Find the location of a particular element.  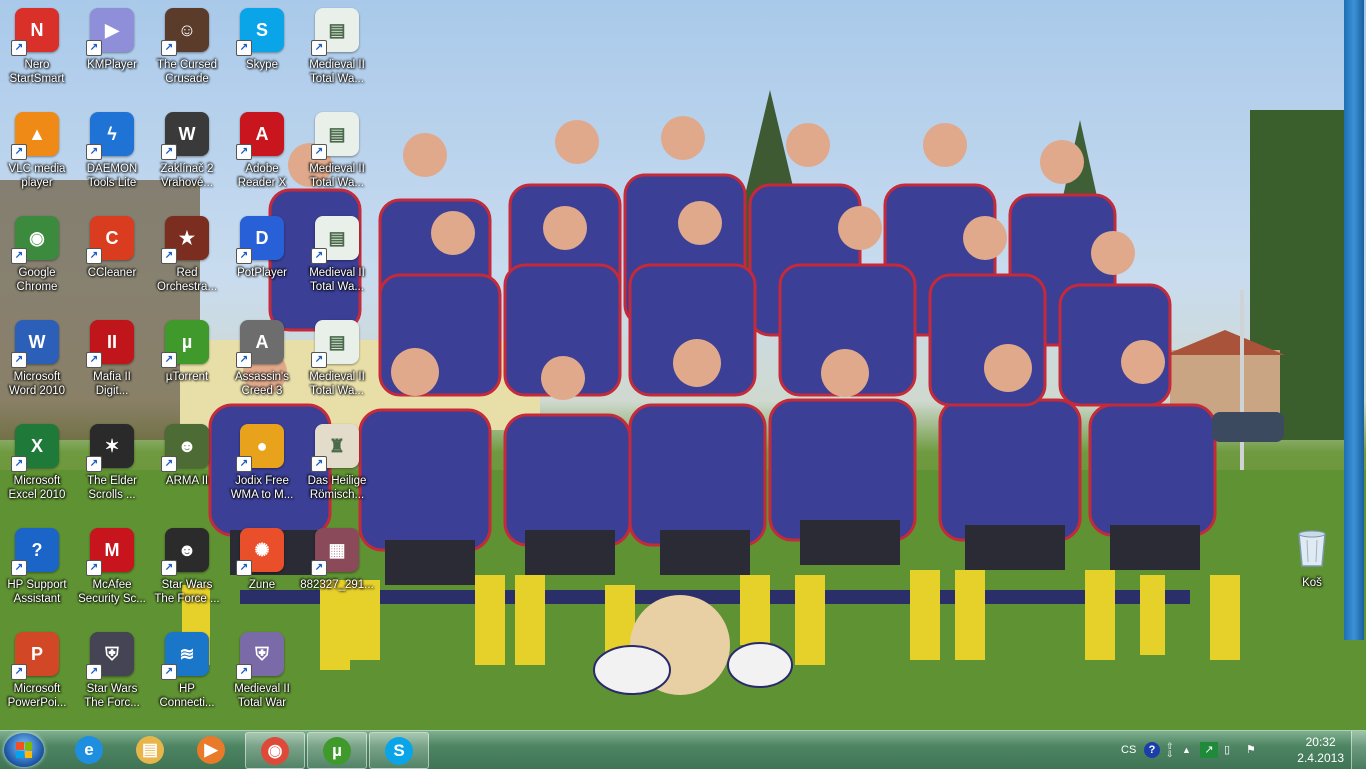

desktop-shortcut: ☻ ↗ ARMA II is located at coordinates (187, 468).